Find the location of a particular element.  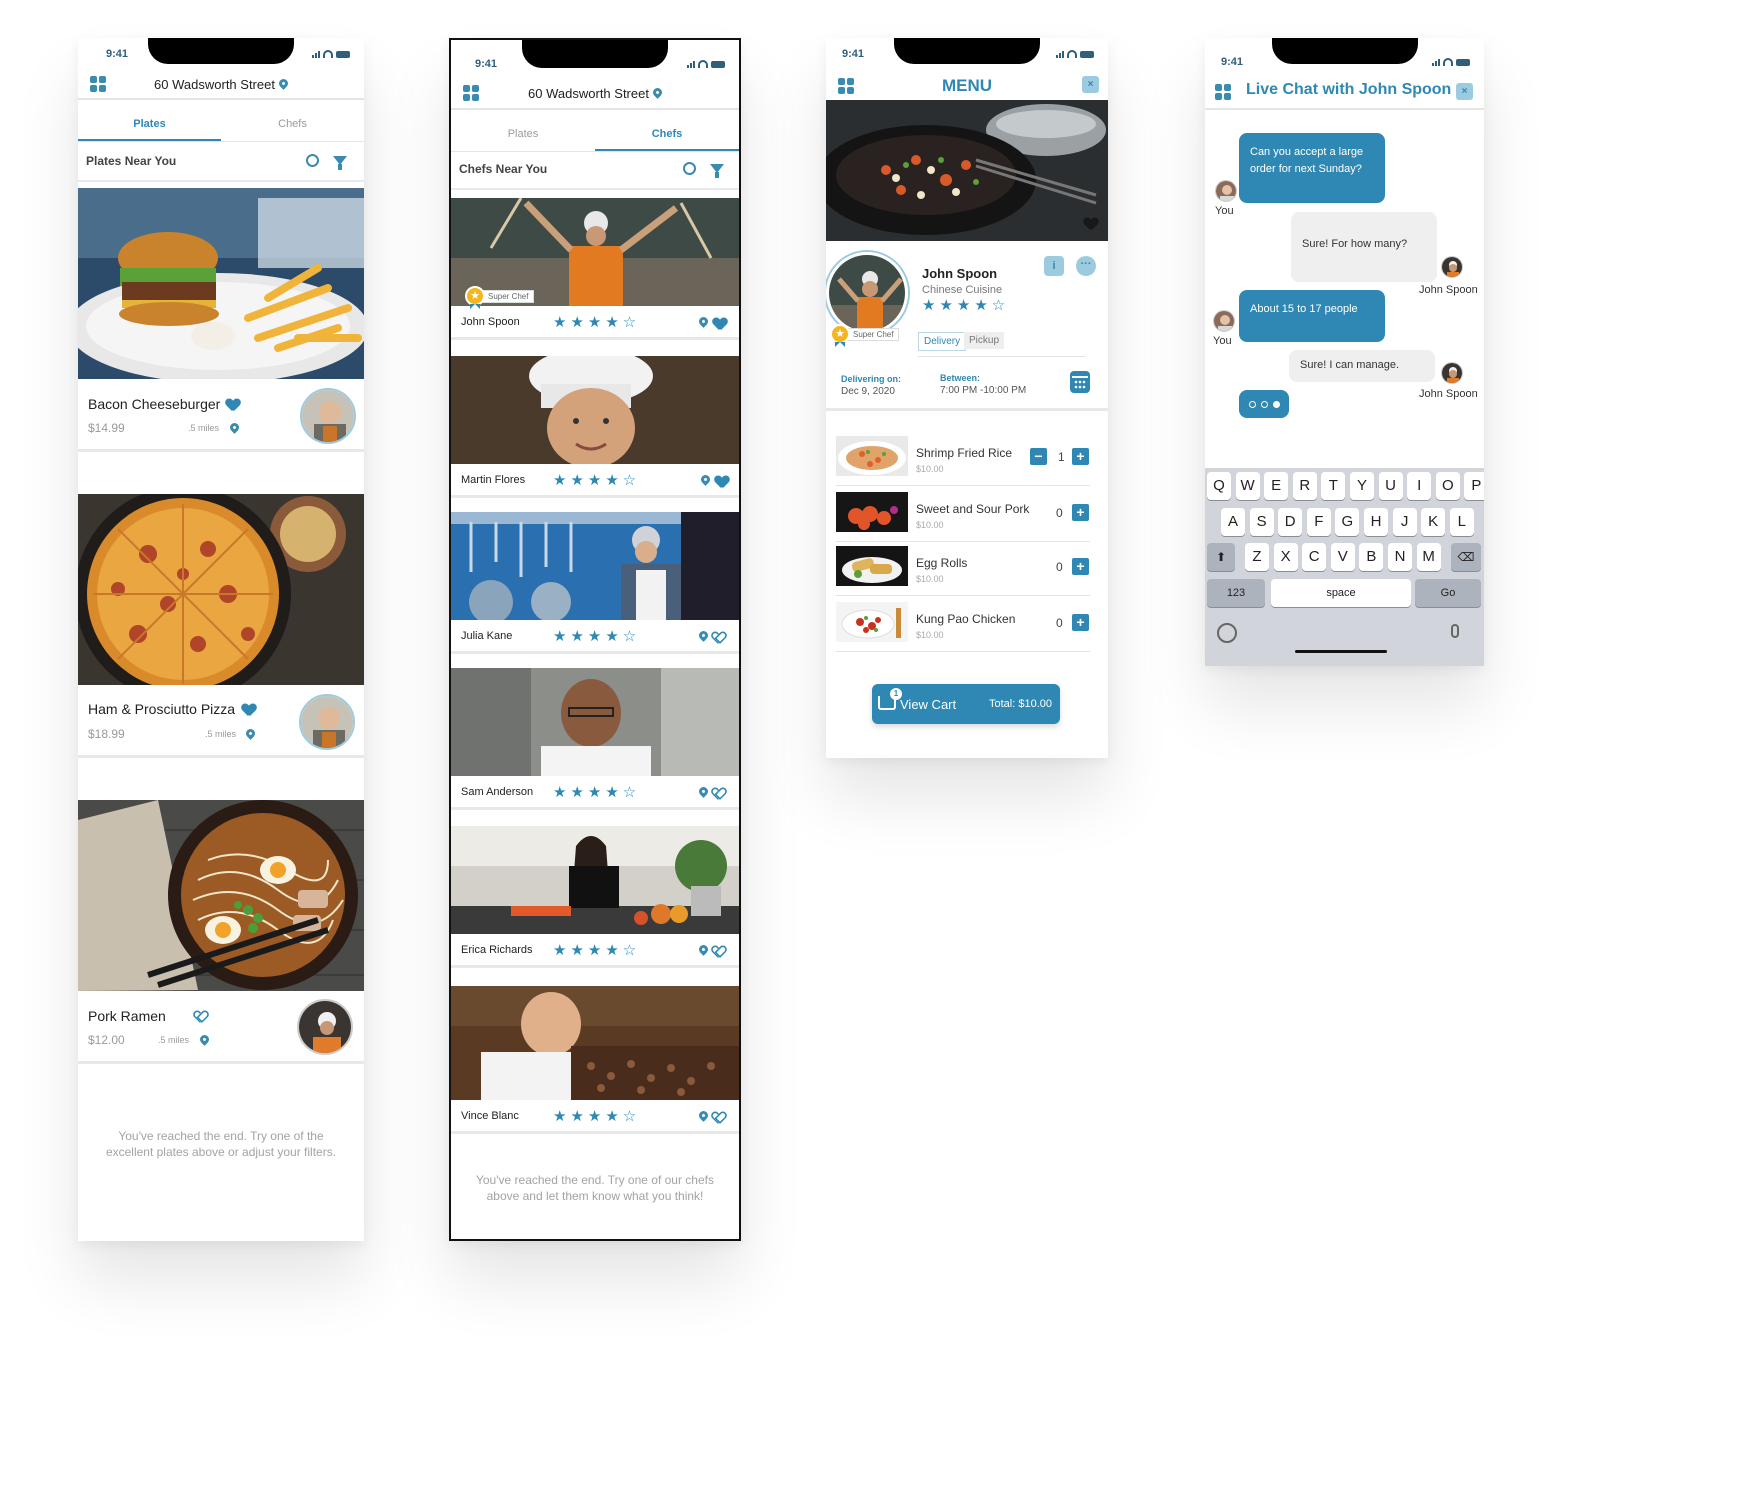

info-button: i is located at coordinates (1054, 266).